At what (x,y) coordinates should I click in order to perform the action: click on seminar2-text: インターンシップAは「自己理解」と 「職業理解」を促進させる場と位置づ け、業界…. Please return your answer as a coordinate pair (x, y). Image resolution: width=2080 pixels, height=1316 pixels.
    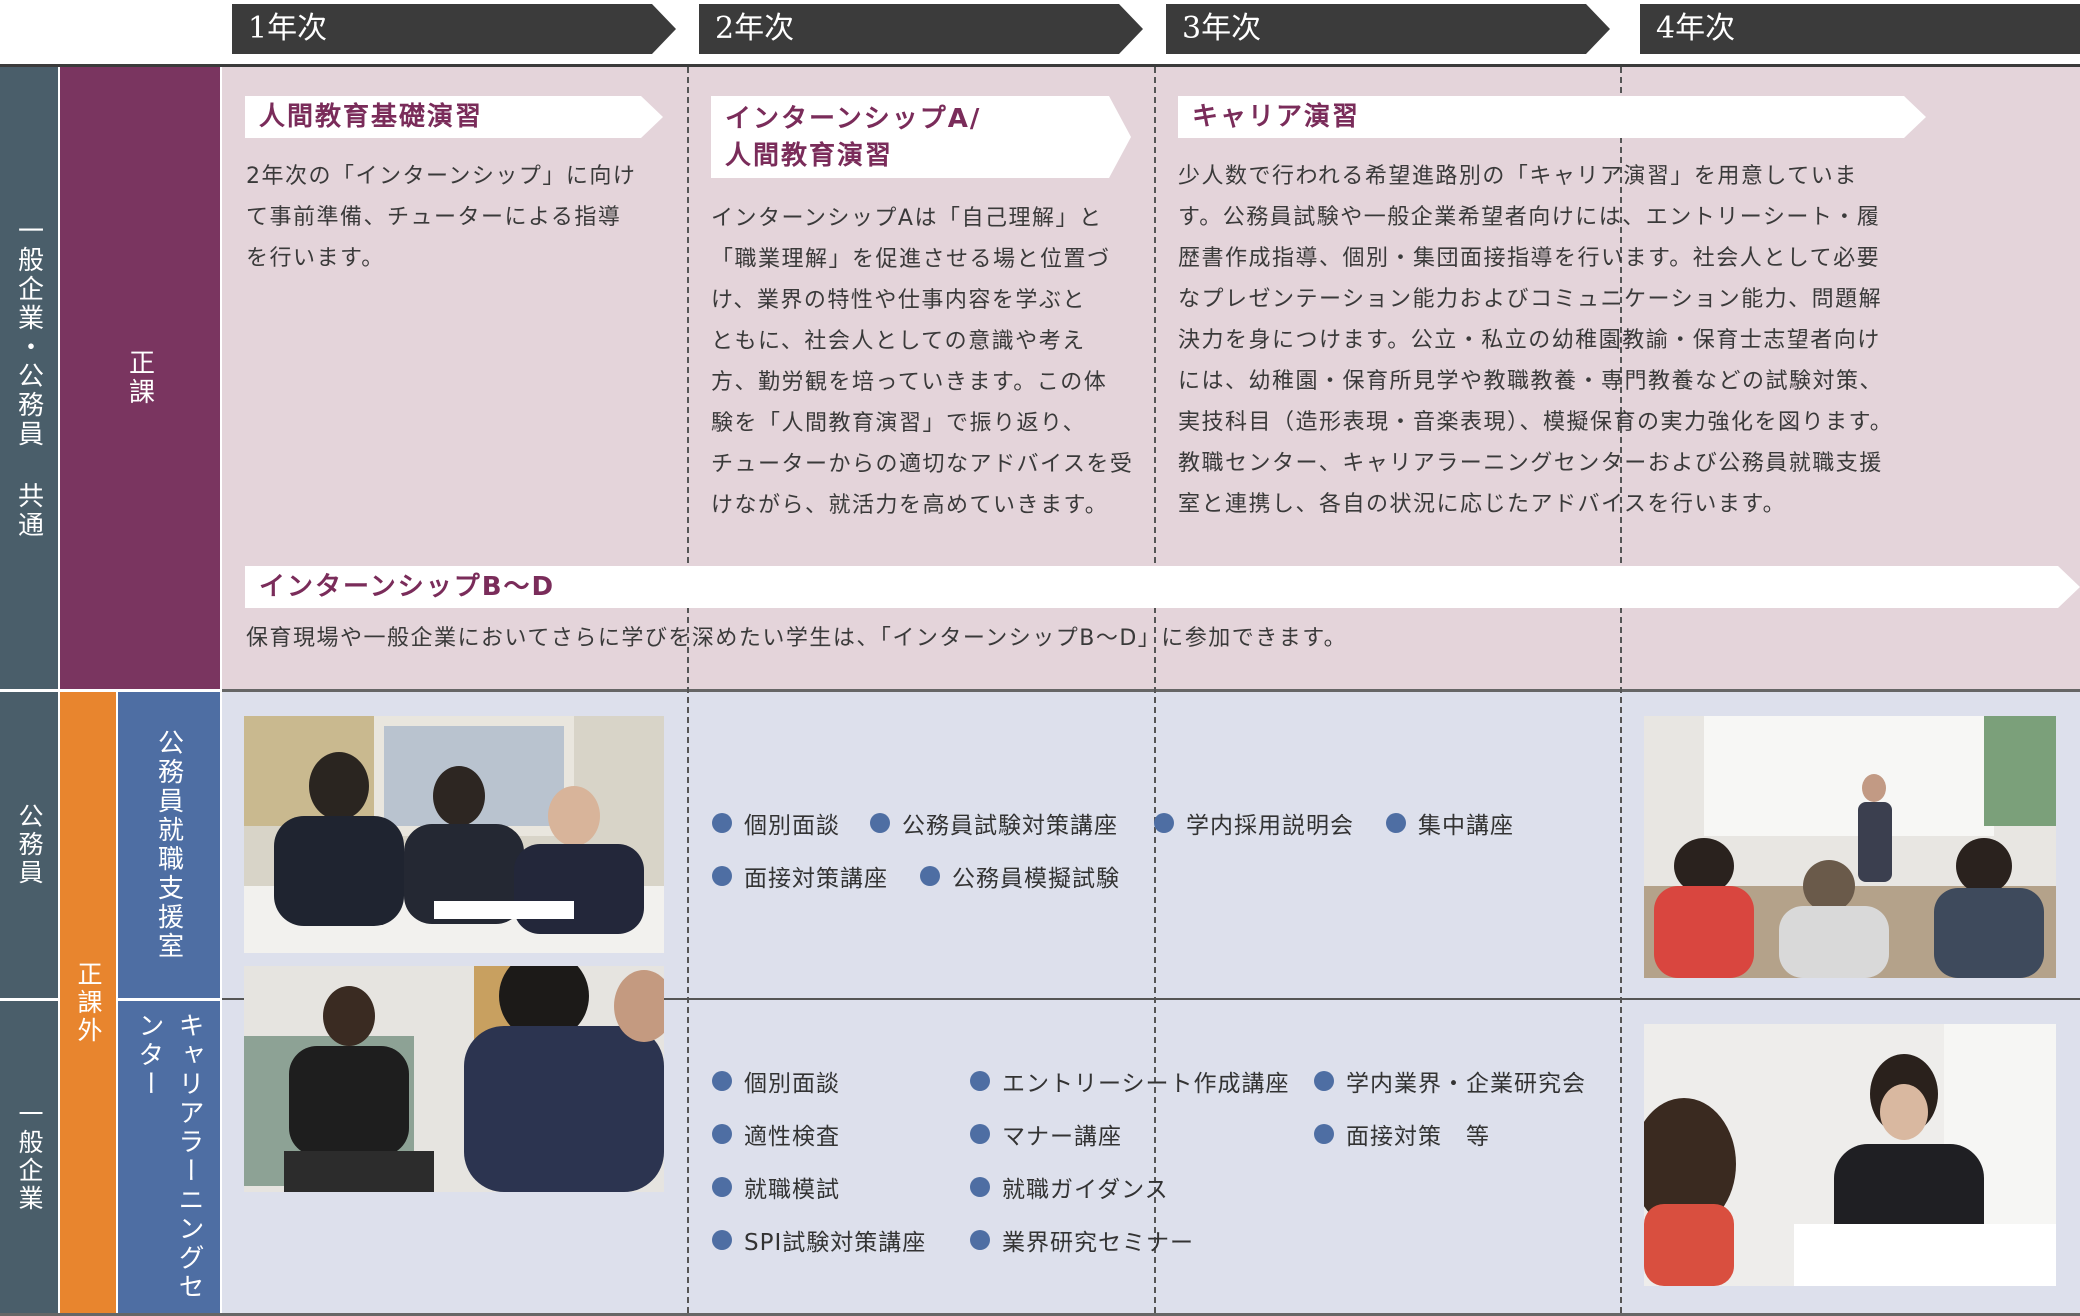
    Looking at the image, I should click on (922, 362).